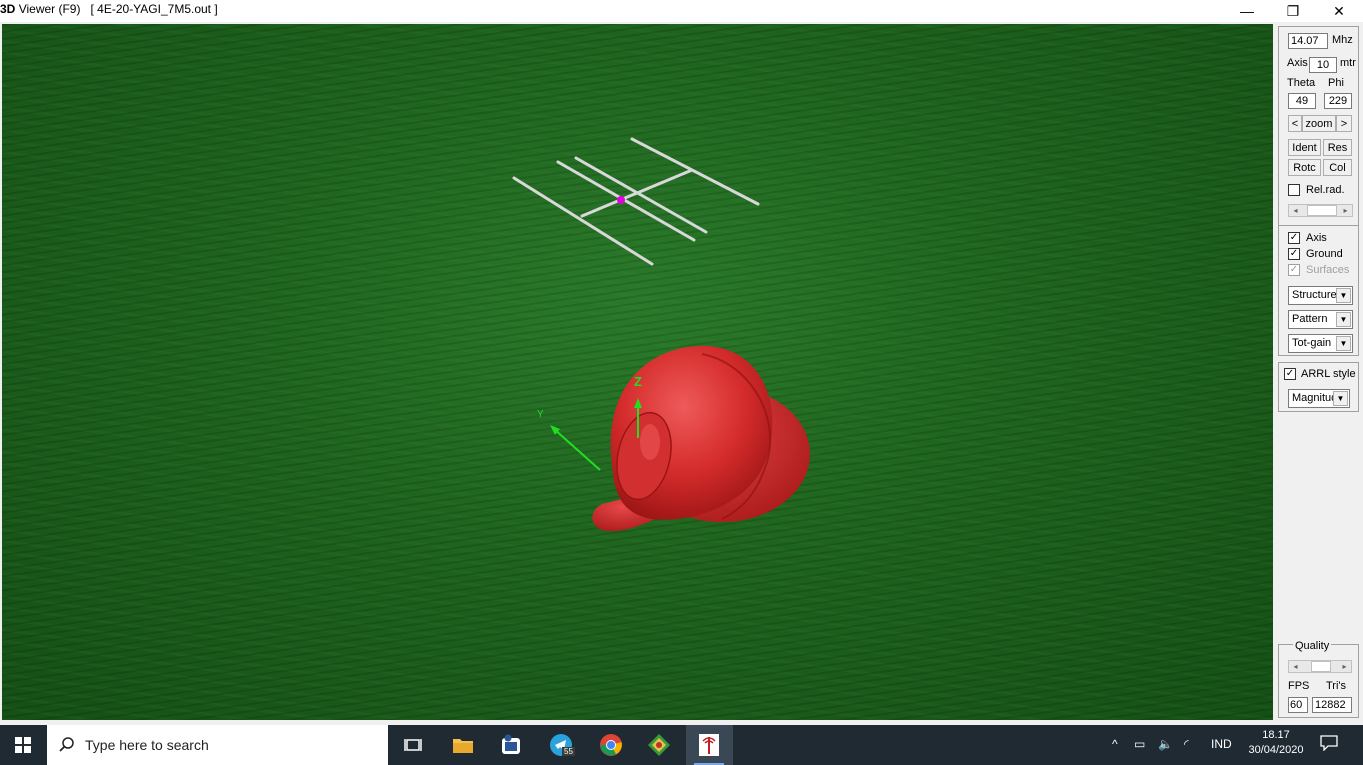 This screenshot has width=1363, height=765. What do you see at coordinates (1344, 123) in the screenshot?
I see `zoom-in-button: >` at bounding box center [1344, 123].